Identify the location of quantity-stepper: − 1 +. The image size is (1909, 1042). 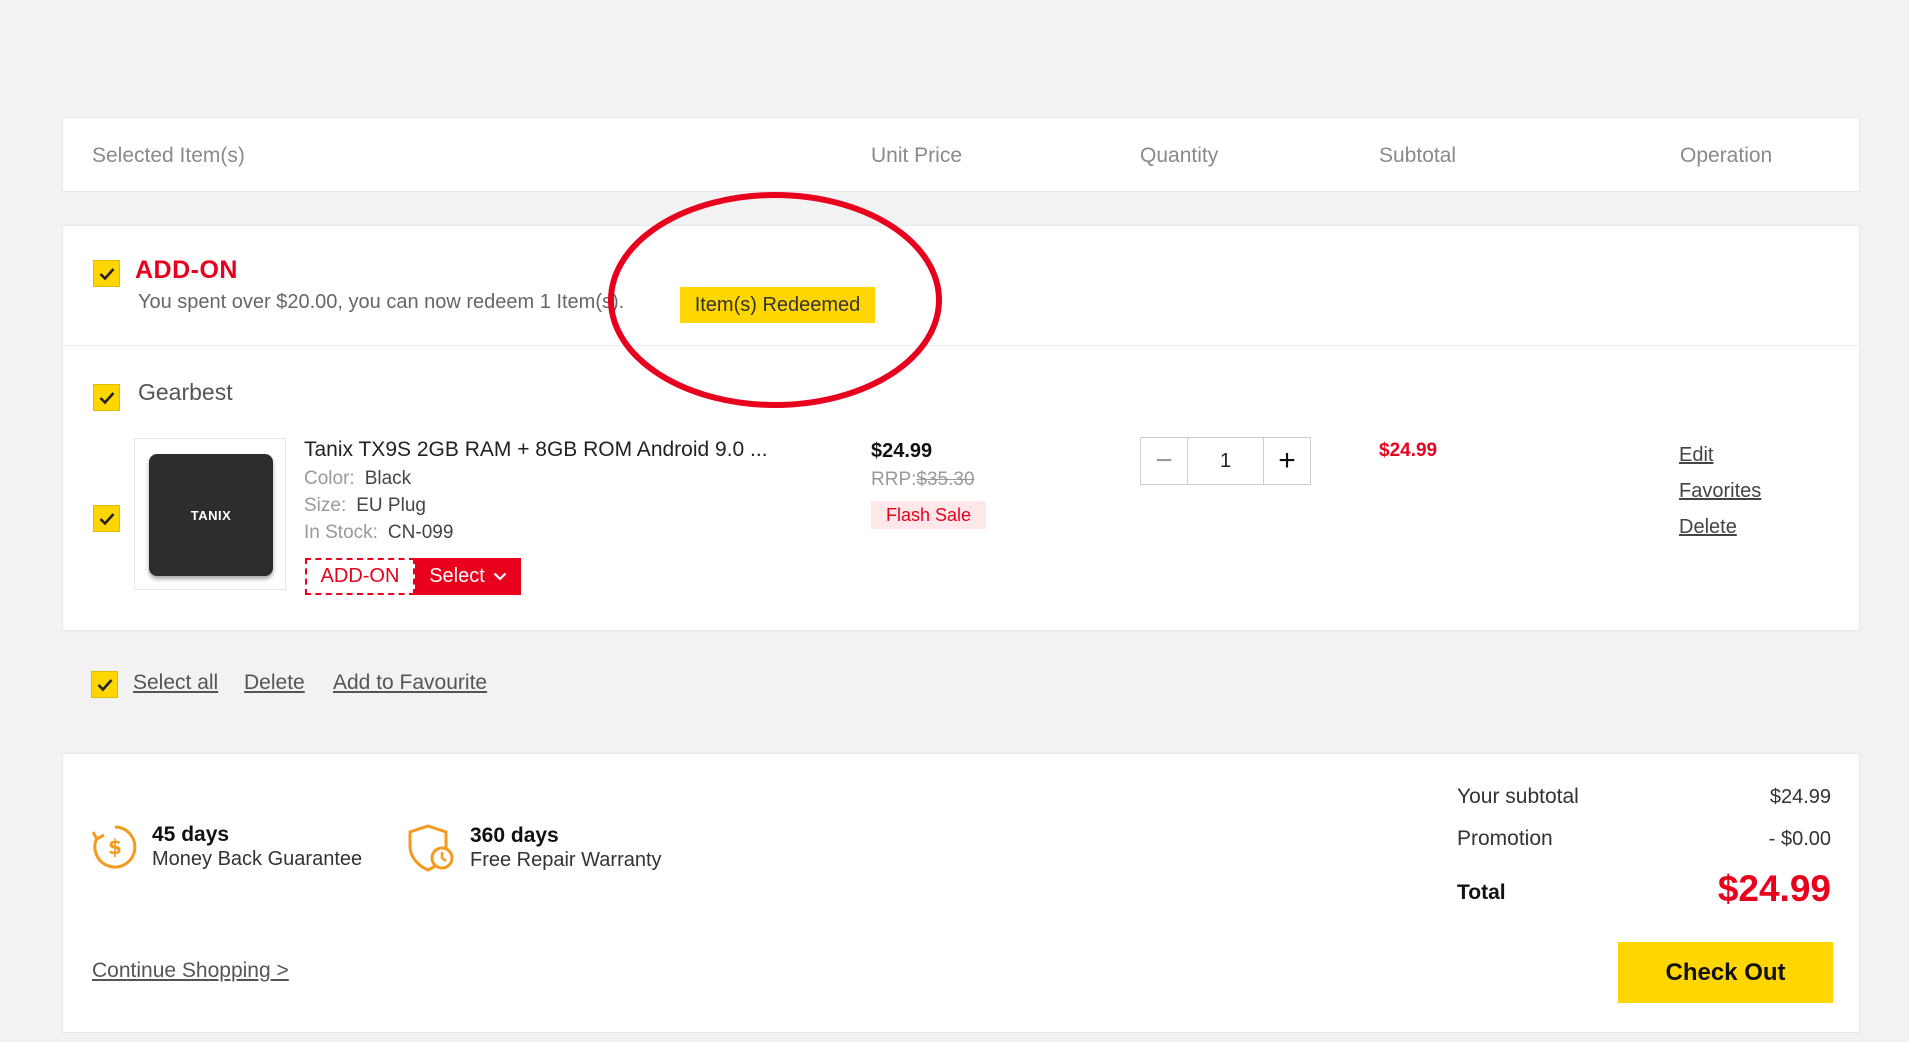
(1225, 461).